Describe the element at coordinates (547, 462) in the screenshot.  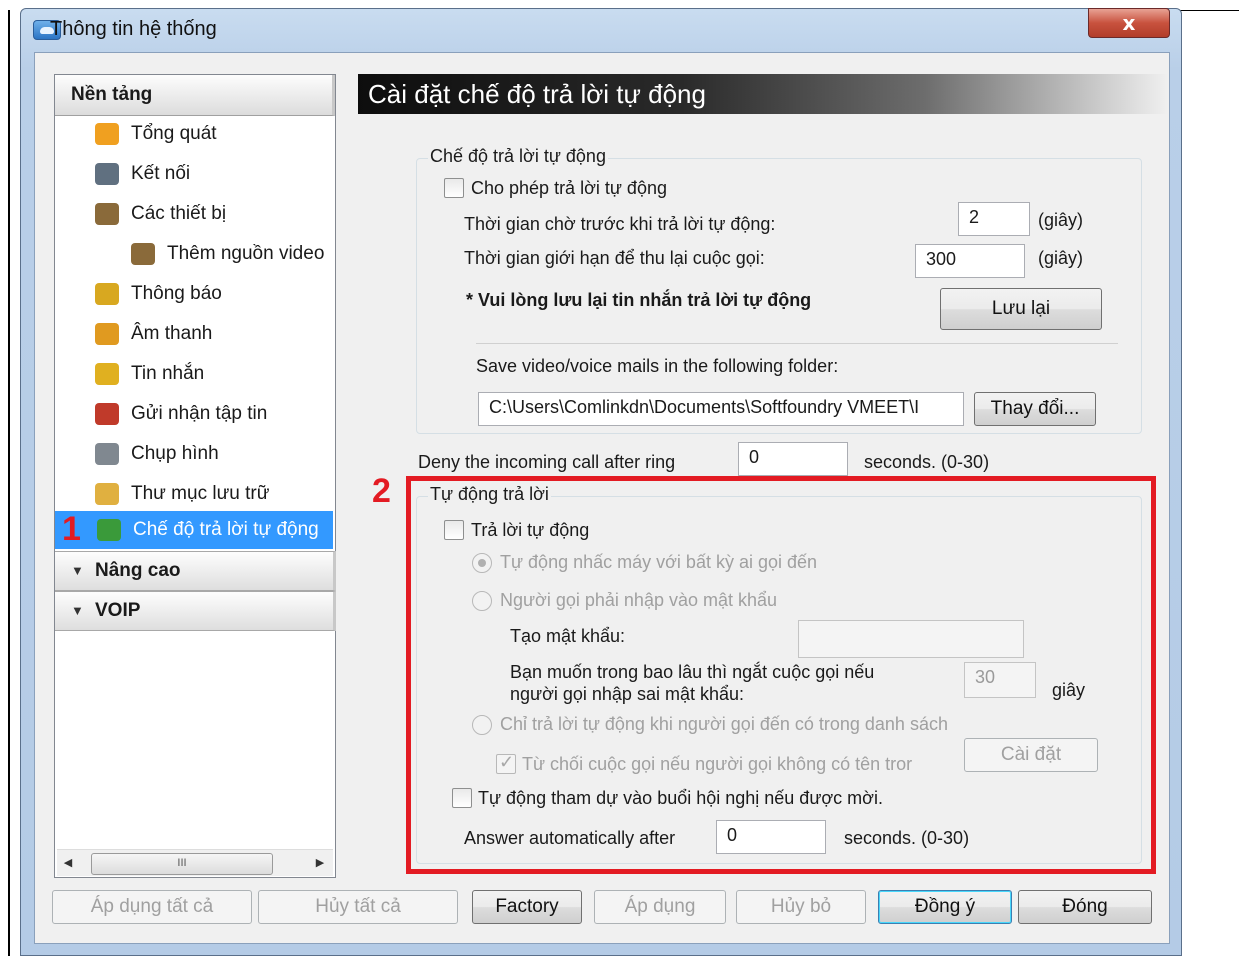
I see `deny-call-label: Deny the incoming call after ring` at that location.